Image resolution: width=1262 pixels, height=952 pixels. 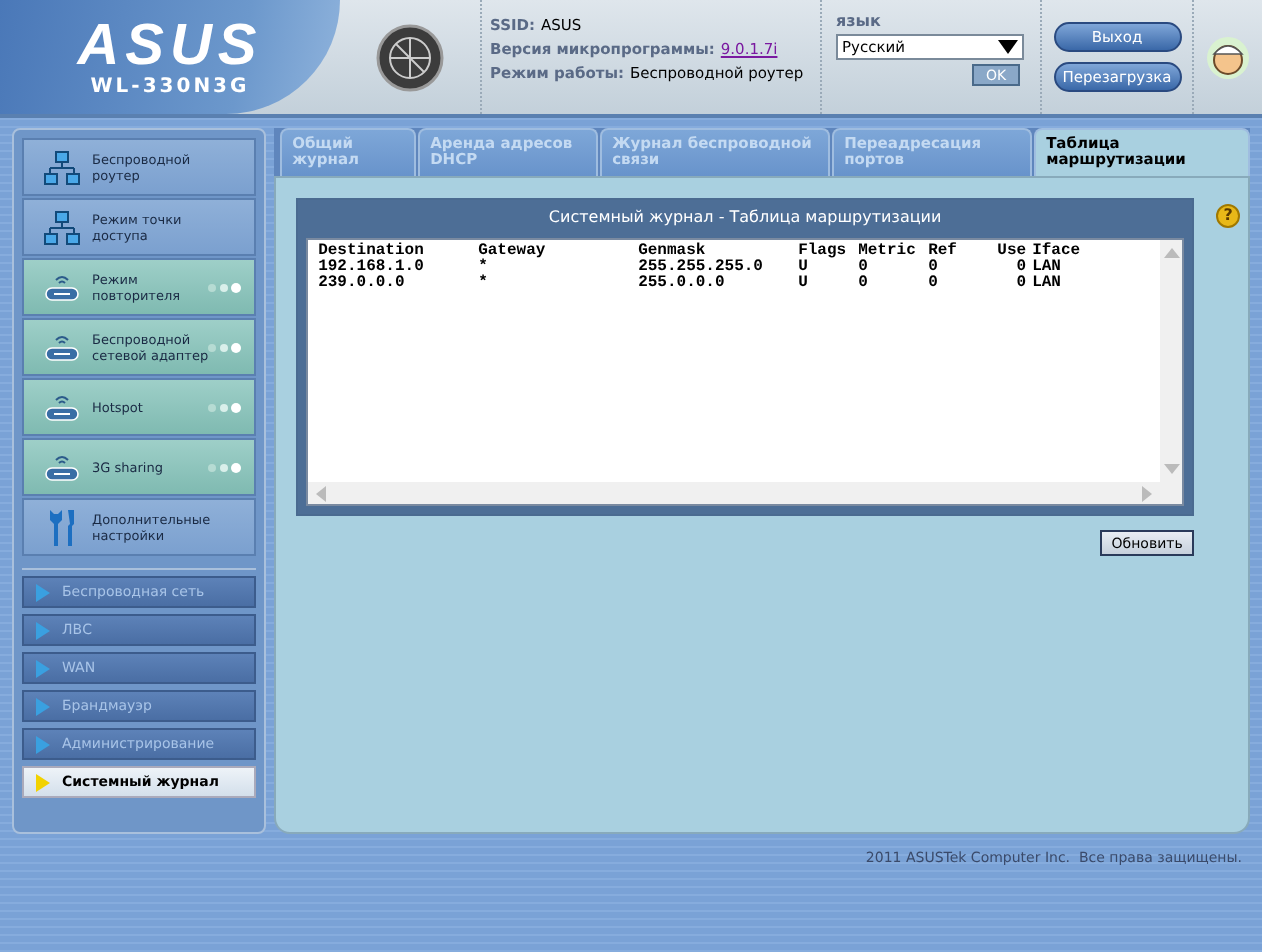 I want to click on table-cell-text: 239.0.0.0, so click(x=362, y=284).